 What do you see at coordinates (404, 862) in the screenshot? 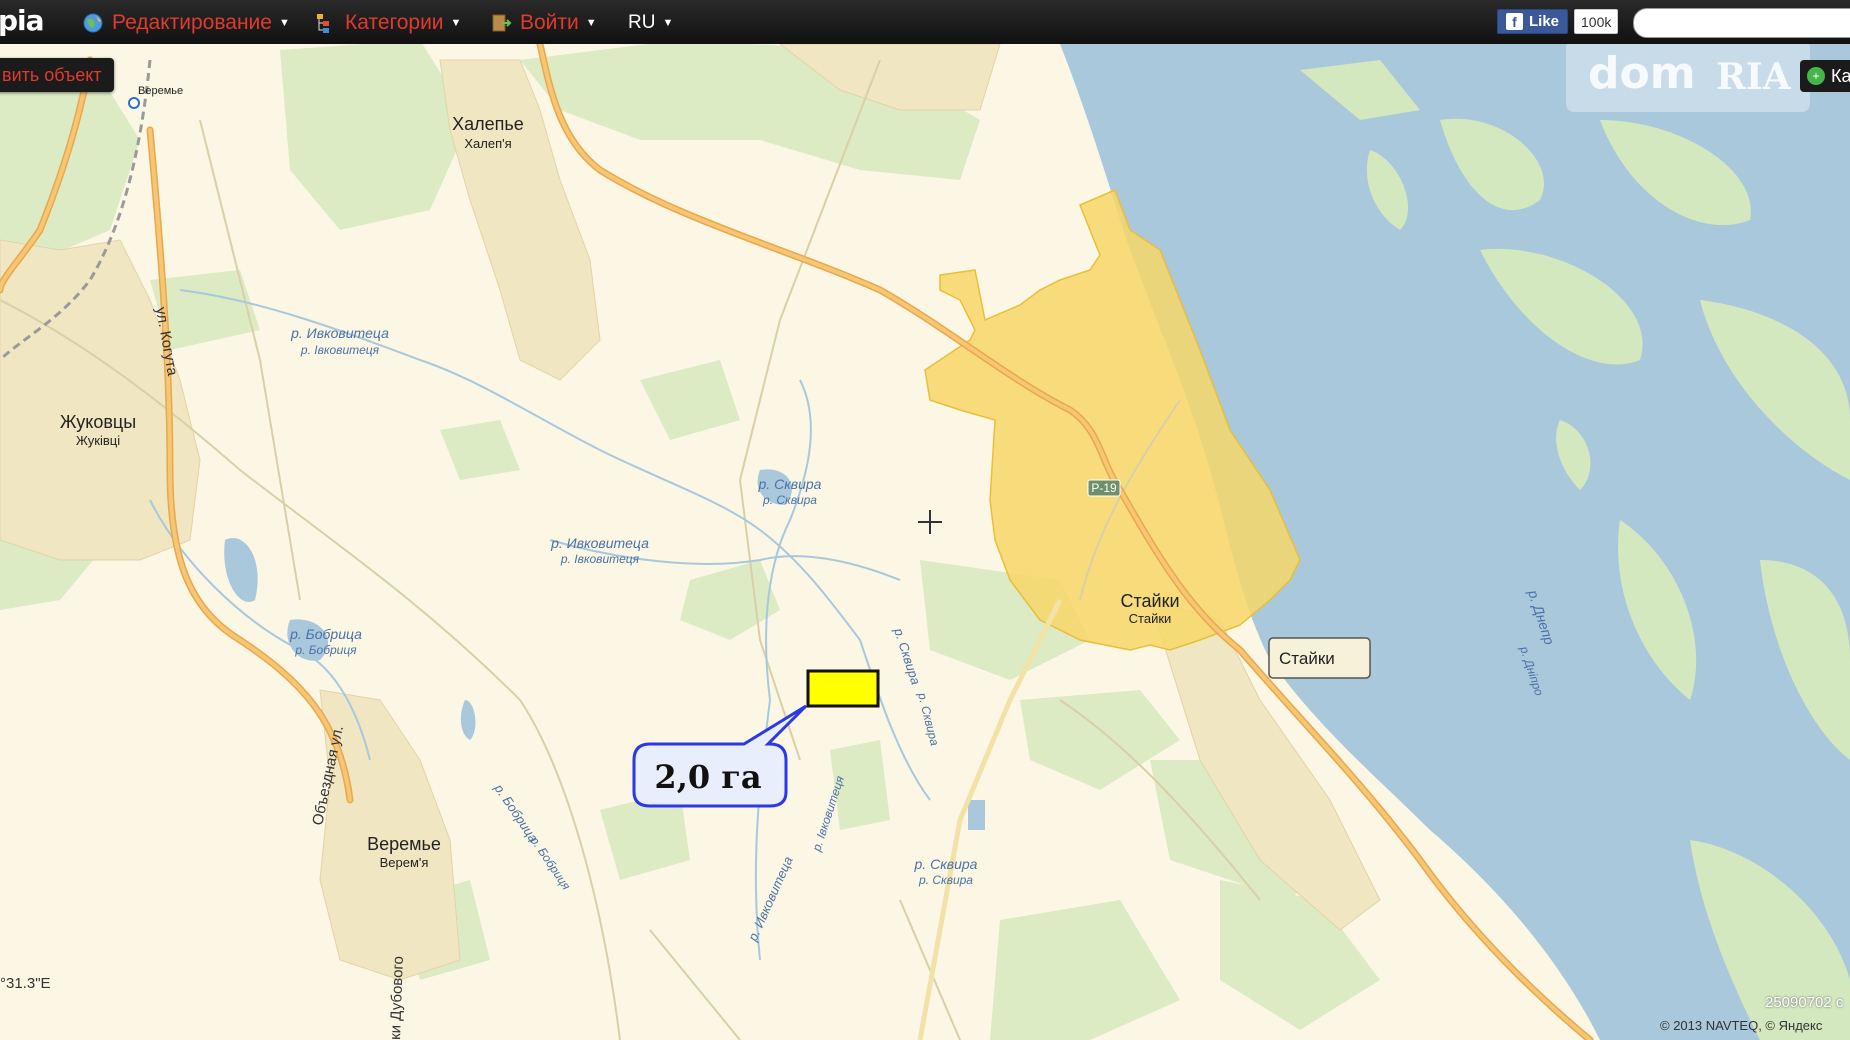
I see `place-sublabel-veremye: Верем'я` at bounding box center [404, 862].